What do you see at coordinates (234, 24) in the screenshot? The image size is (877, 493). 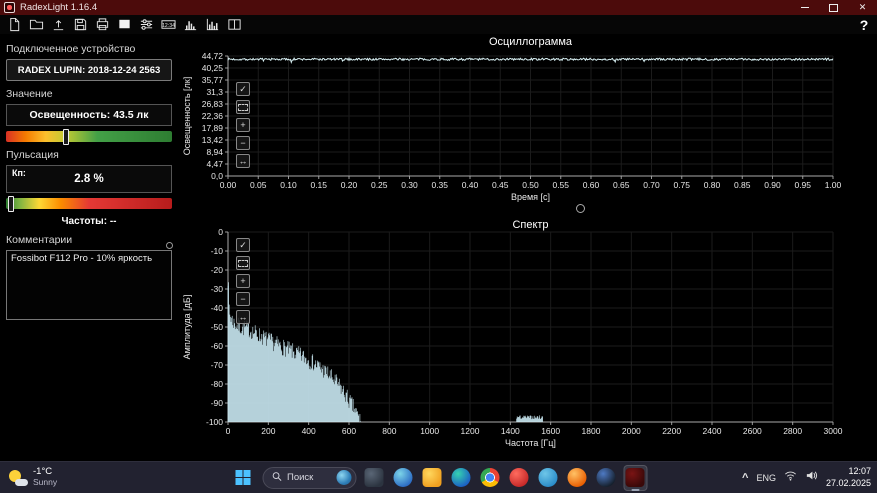 I see `layout-button` at bounding box center [234, 24].